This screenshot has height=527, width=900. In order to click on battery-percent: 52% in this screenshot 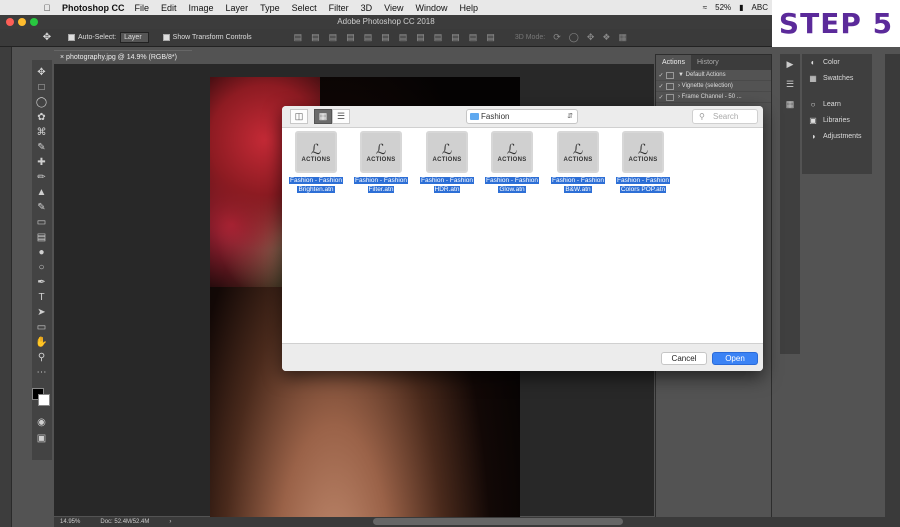, I will do `click(723, 7)`.